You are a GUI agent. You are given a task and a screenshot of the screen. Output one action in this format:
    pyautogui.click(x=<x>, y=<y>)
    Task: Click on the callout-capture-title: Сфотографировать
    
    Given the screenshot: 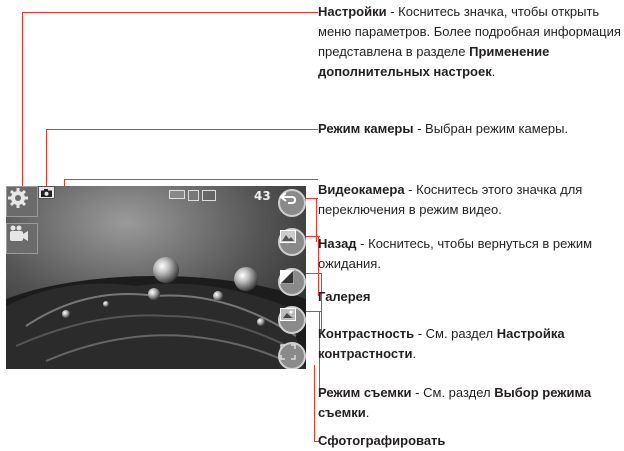 What is the action you would take?
    pyautogui.click(x=382, y=440)
    